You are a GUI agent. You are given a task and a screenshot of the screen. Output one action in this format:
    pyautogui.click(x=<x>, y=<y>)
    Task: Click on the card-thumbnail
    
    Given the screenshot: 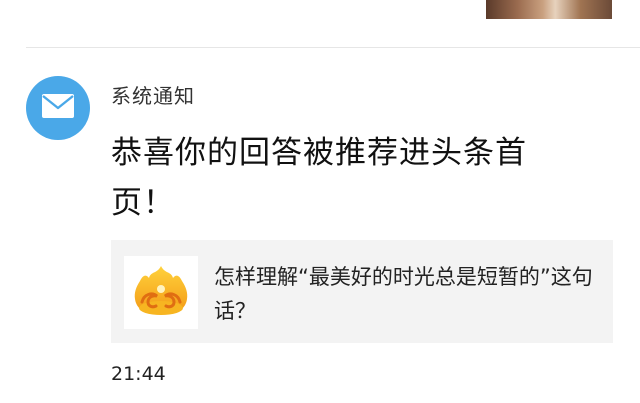 What is the action you would take?
    pyautogui.click(x=161, y=292)
    